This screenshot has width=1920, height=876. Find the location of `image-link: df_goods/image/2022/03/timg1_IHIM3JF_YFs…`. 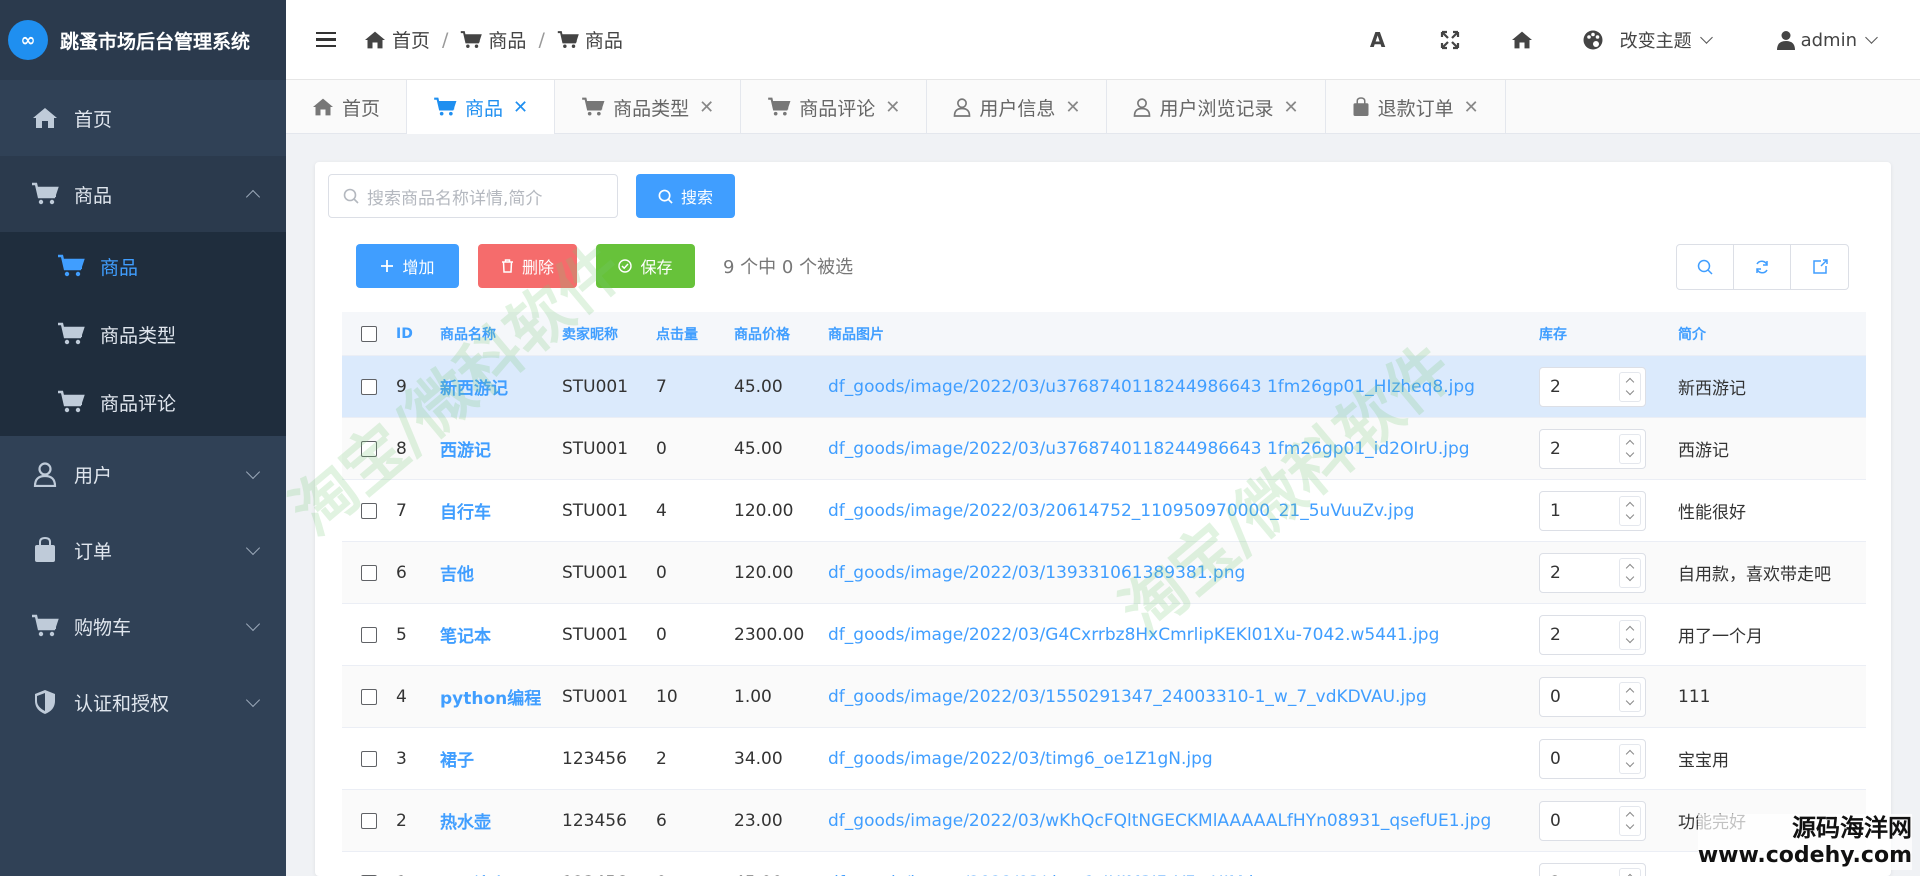

image-link: df_goods/image/2022/03/timg1_IHIM3JF_YFs… is located at coordinates (1051, 874).